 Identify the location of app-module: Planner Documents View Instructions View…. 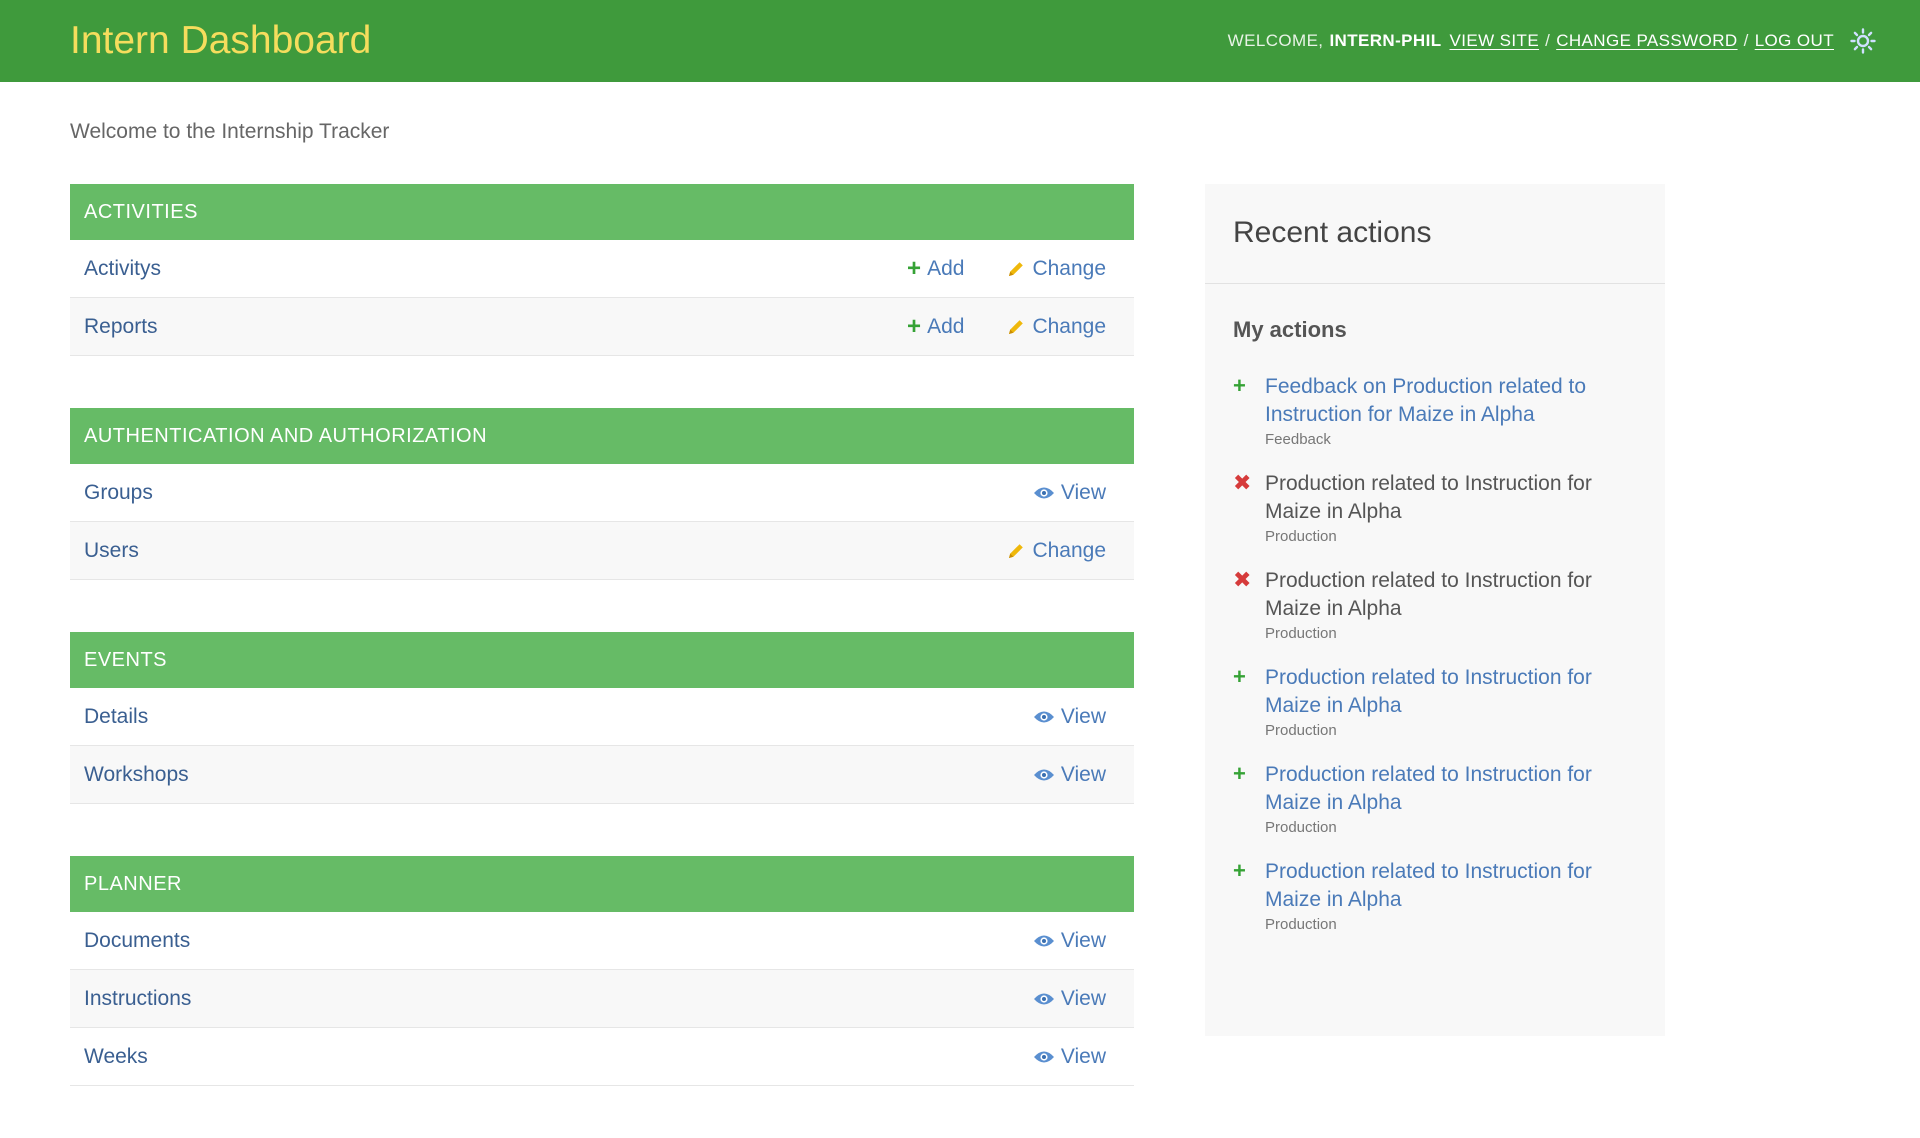
(602, 971).